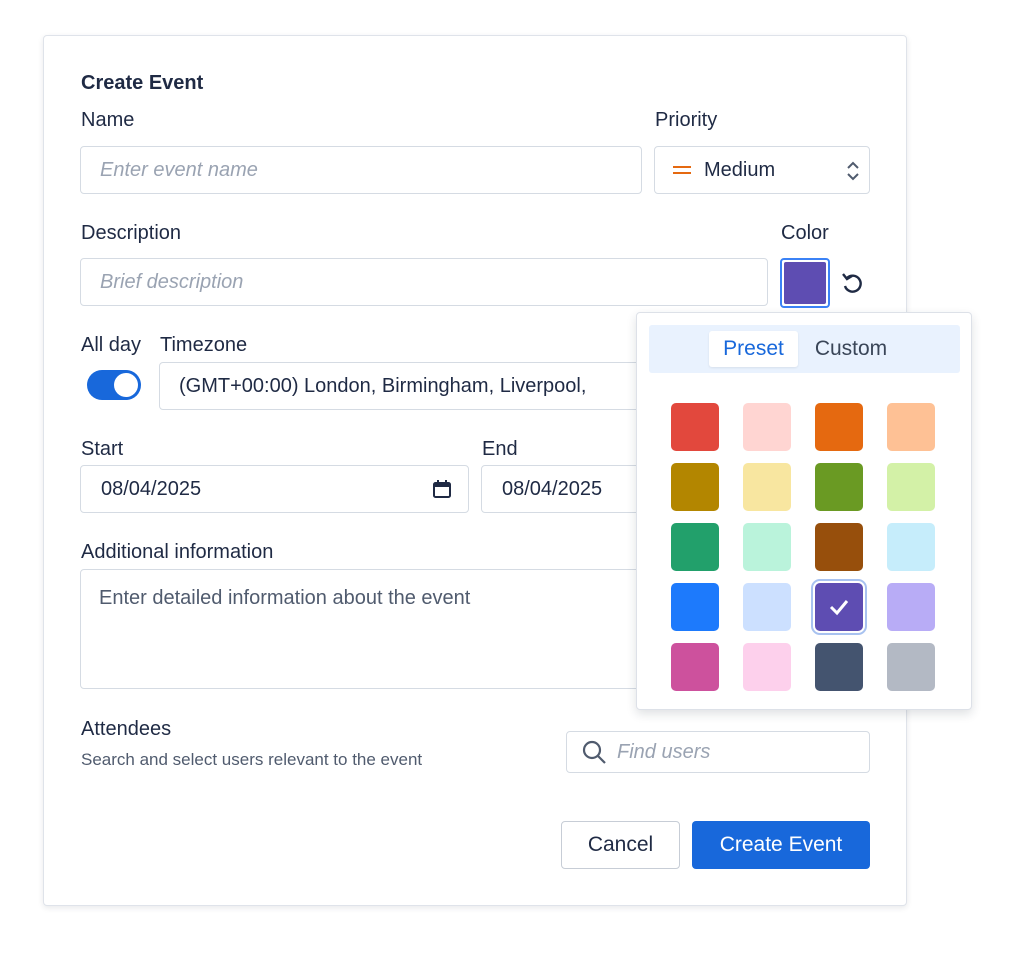  Describe the element at coordinates (552, 488) in the screenshot. I see `end-date-value: 08/04/2025` at that location.